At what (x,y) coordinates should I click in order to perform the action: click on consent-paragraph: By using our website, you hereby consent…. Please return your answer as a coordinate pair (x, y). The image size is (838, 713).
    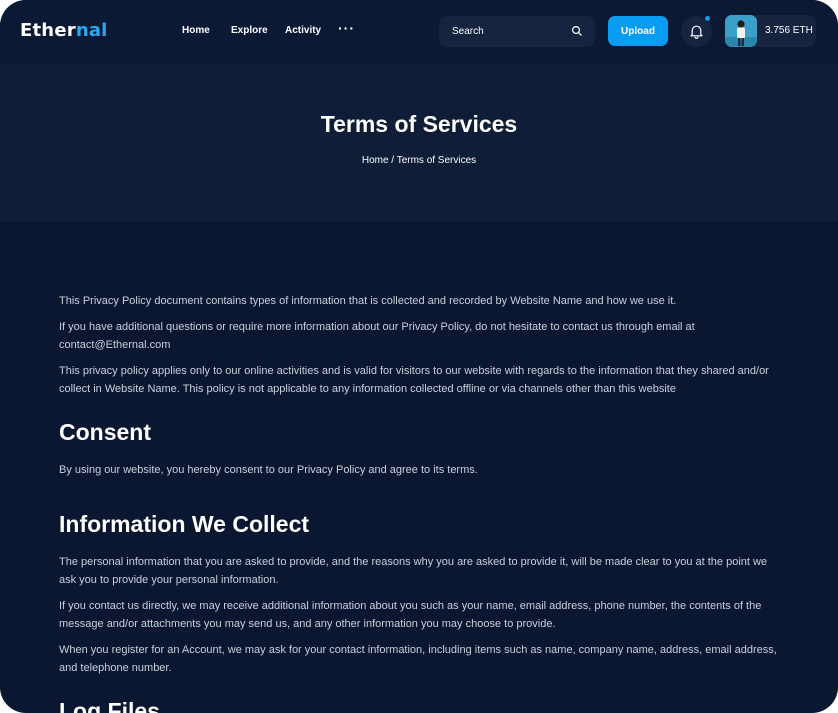
    Looking at the image, I should click on (268, 470).